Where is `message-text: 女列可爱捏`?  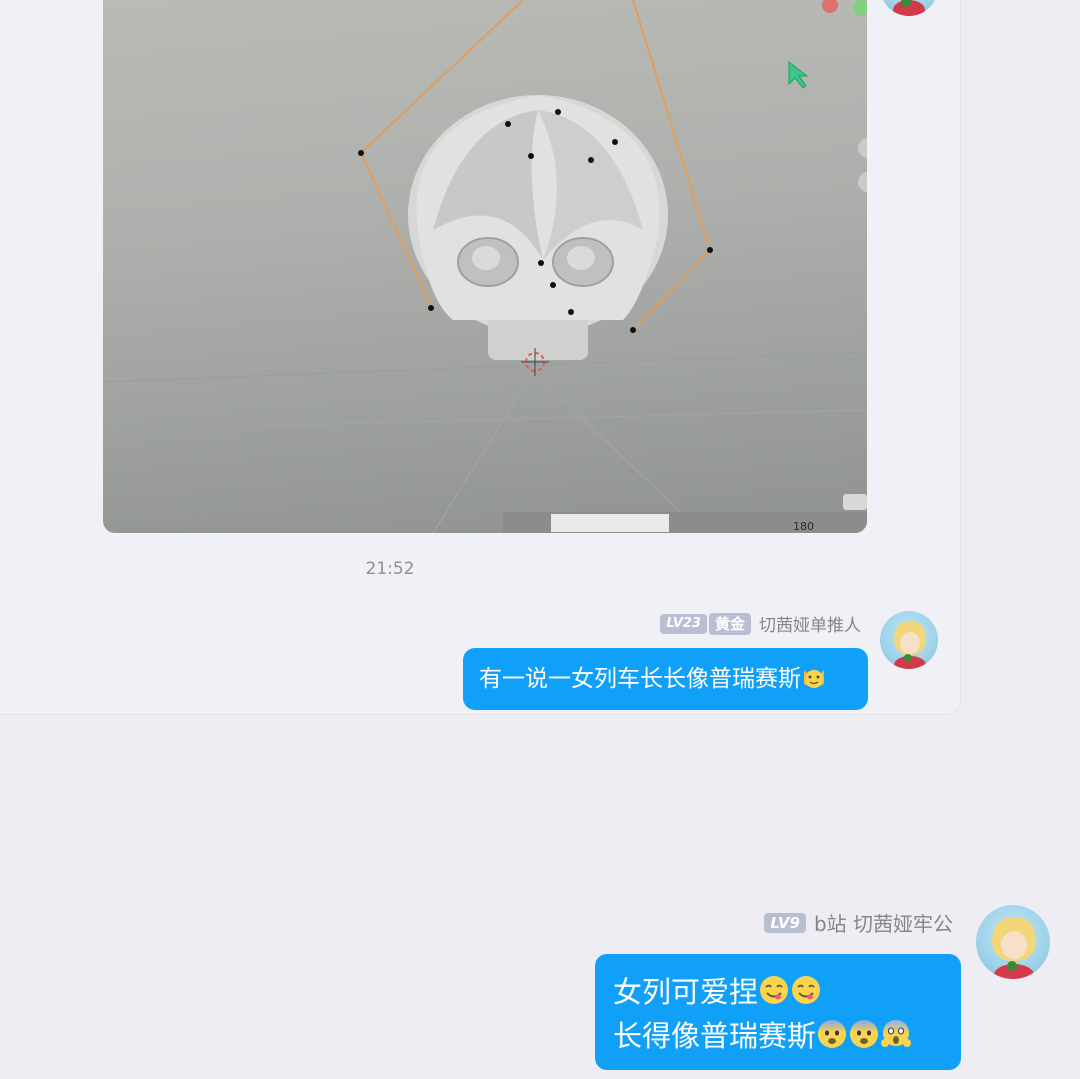 message-text: 女列可爱捏 is located at coordinates (686, 992).